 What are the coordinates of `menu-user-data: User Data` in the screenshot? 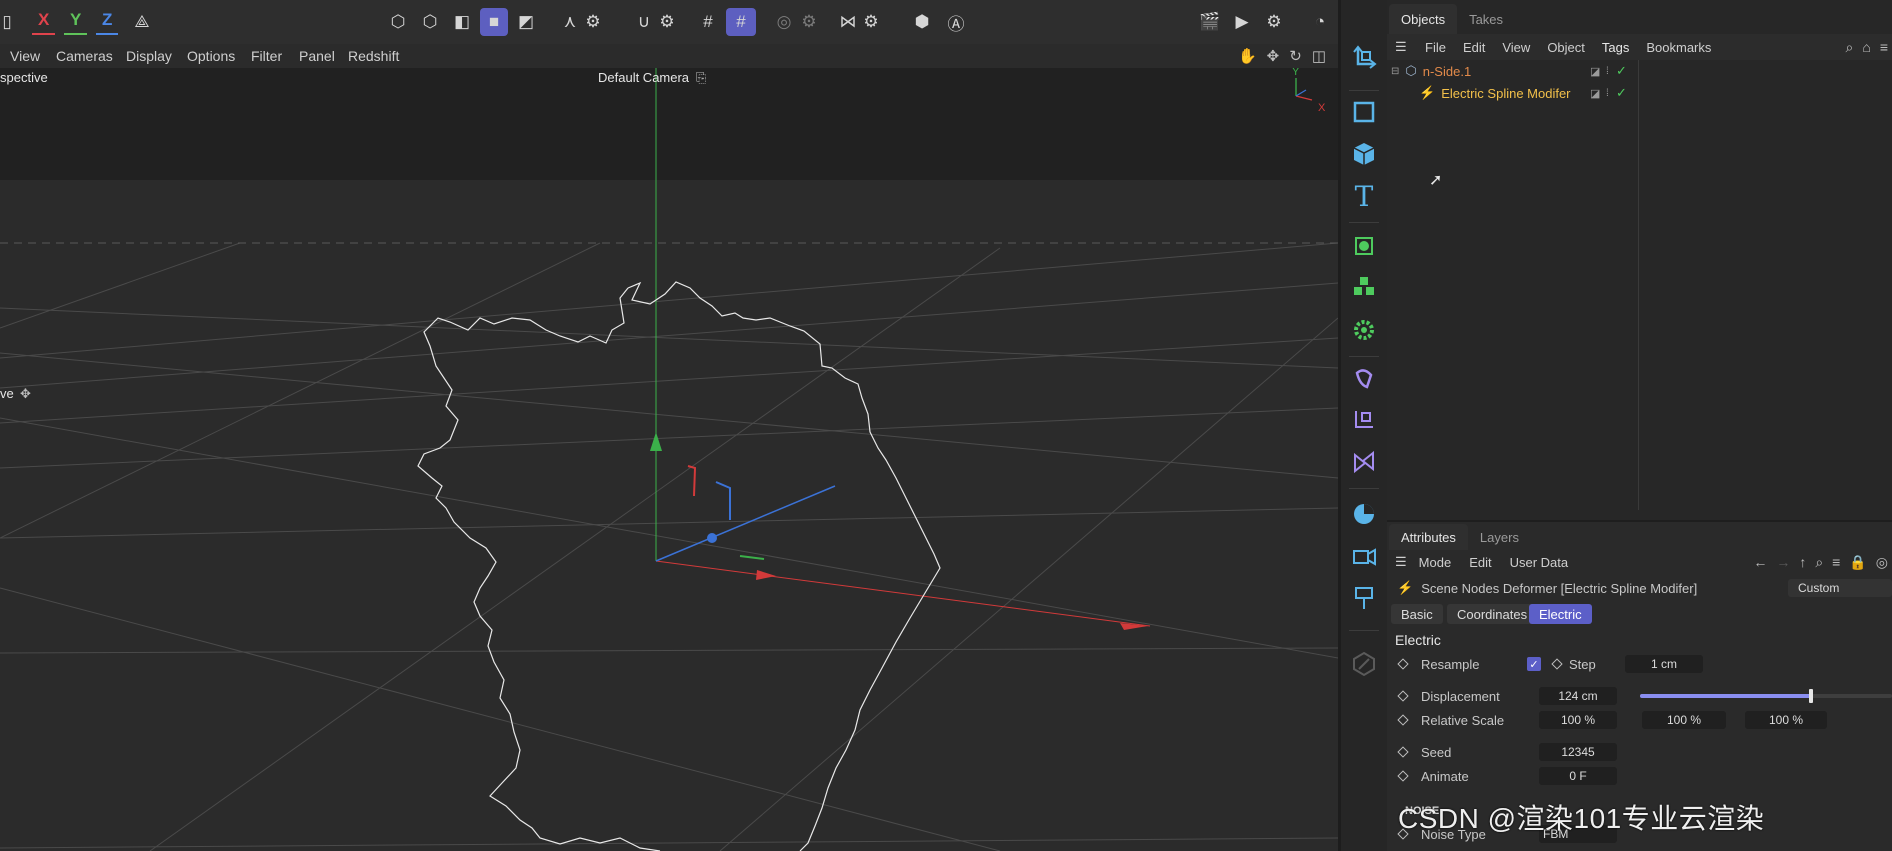 It's located at (1539, 562).